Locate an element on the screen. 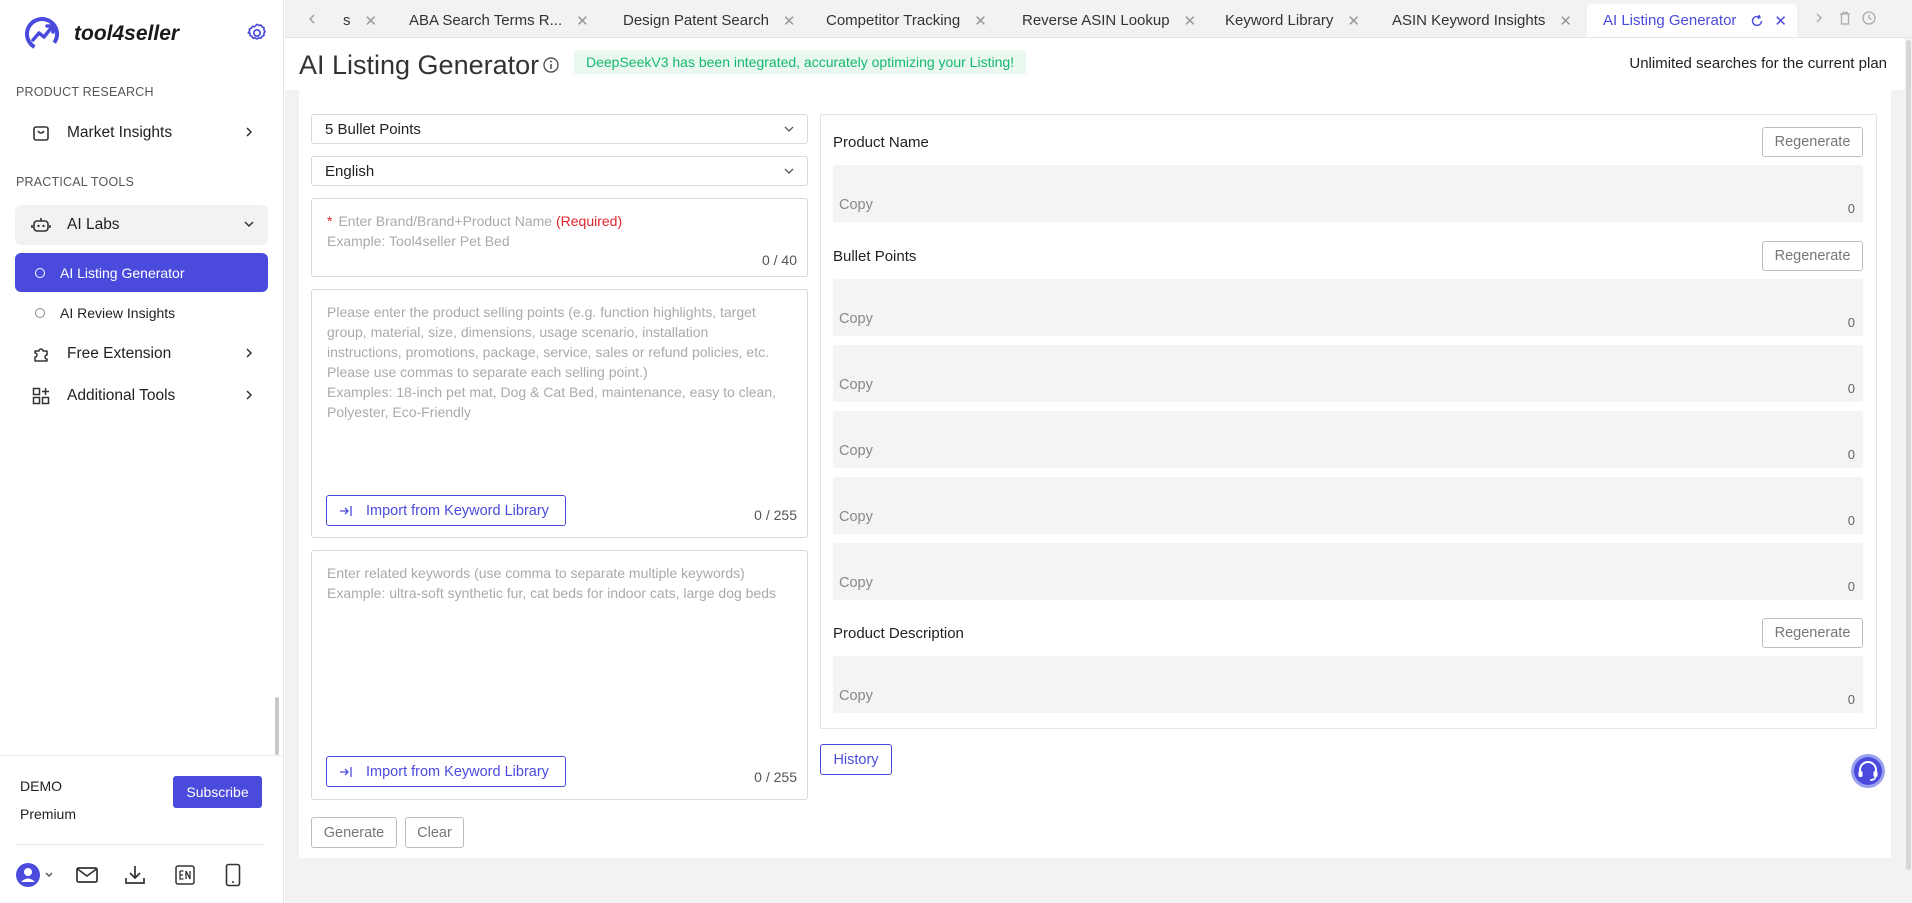 This screenshot has width=1912, height=903. tab-item: Reverse ASIN Lookup ✕ is located at coordinates (1109, 20).